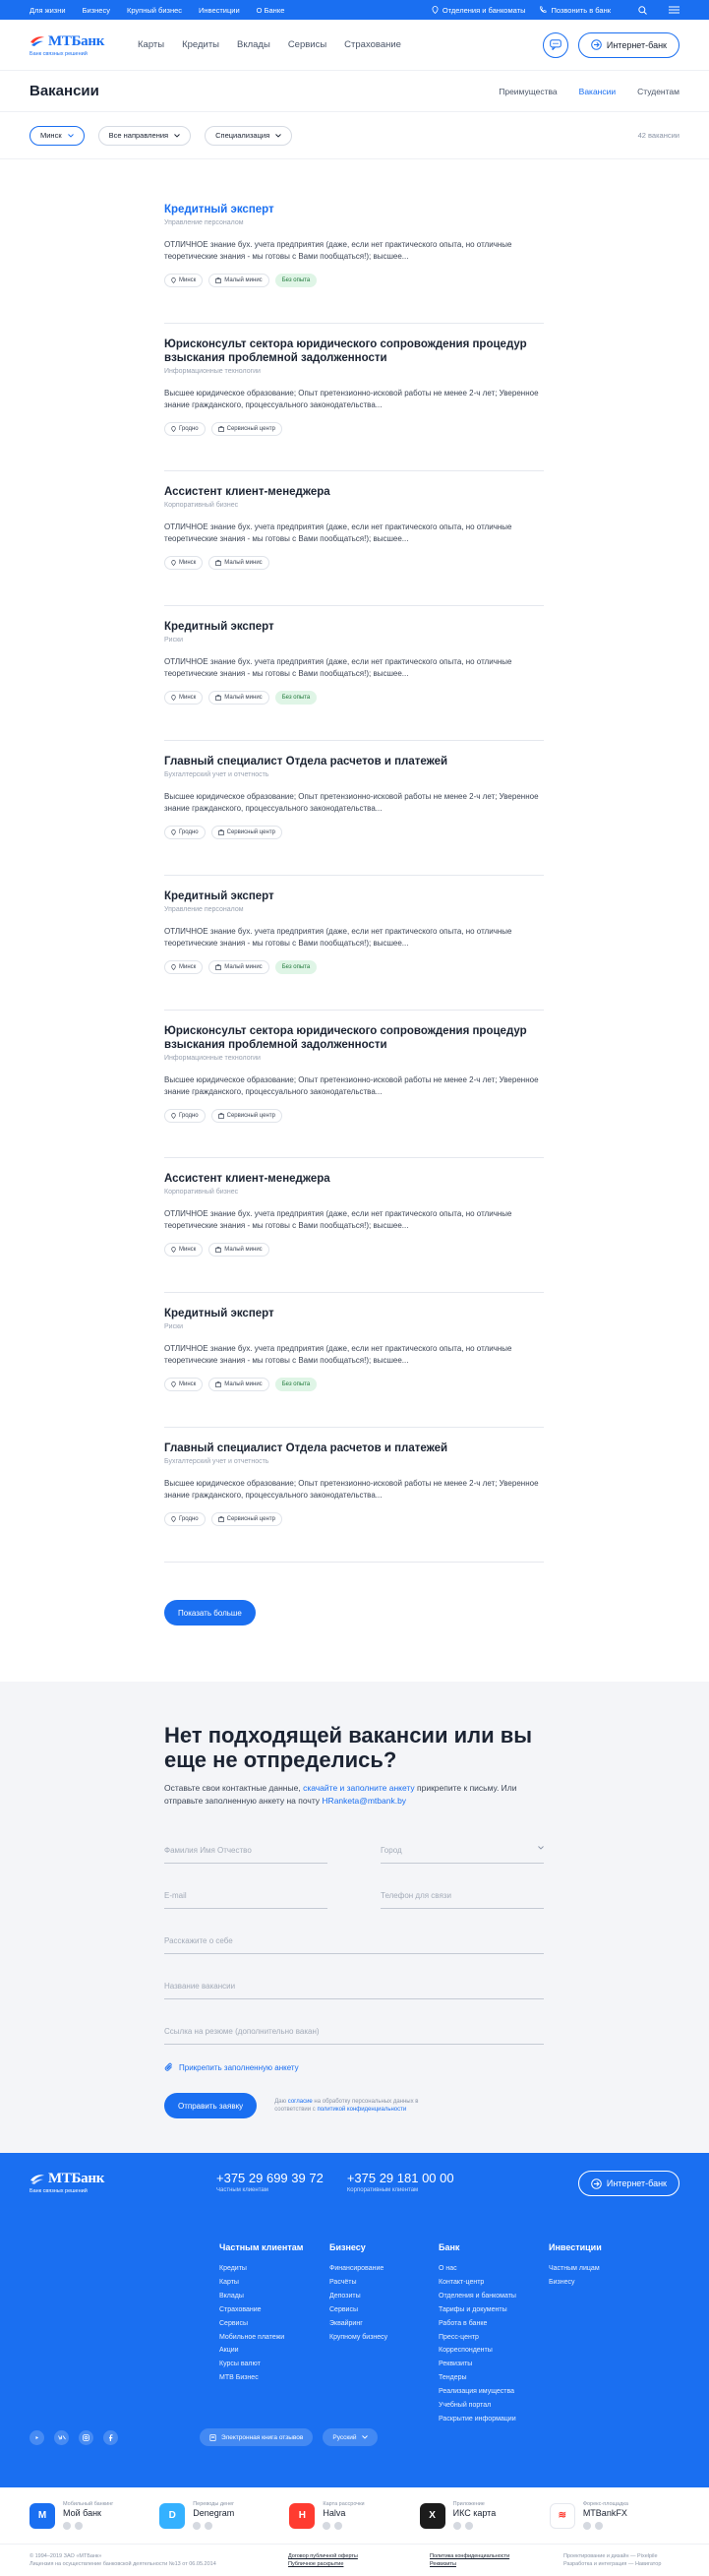 Image resolution: width=709 pixels, height=2576 pixels. I want to click on requisites-link: Реквизиты, so click(443, 2564).